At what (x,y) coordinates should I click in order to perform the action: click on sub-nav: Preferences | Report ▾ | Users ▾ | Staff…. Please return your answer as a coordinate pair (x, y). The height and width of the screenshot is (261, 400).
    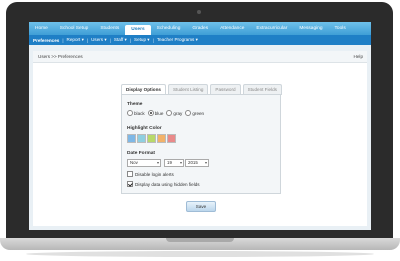
    Looking at the image, I should click on (200, 40).